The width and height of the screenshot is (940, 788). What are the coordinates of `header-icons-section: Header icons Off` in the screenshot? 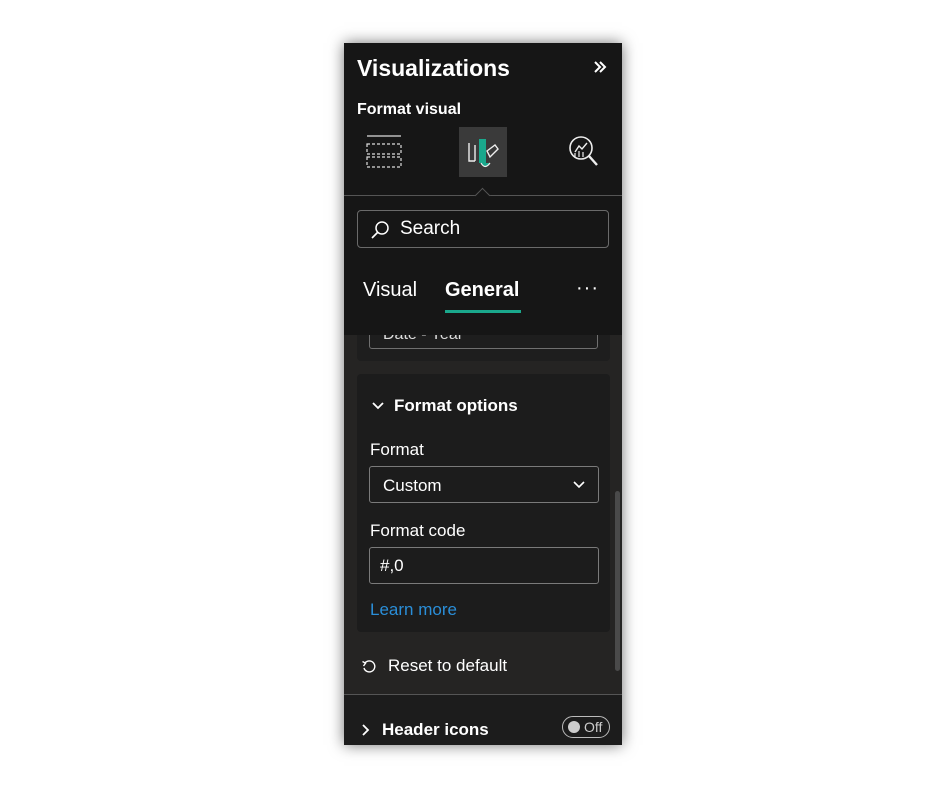 It's located at (483, 720).